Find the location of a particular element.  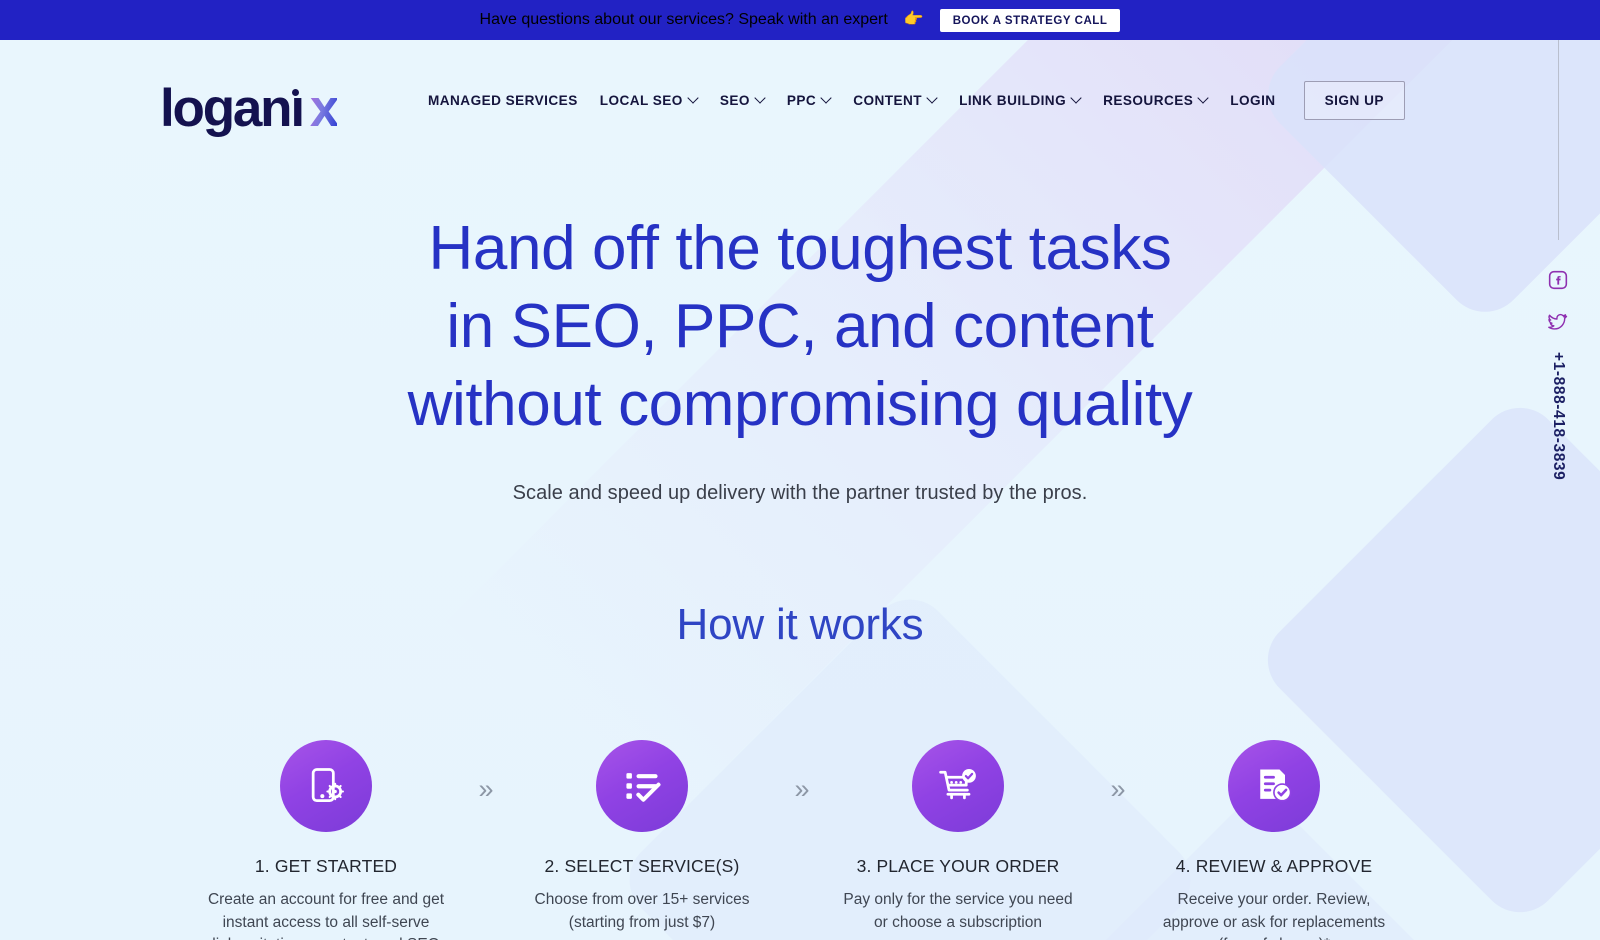

device-settings-icon is located at coordinates (326, 786).